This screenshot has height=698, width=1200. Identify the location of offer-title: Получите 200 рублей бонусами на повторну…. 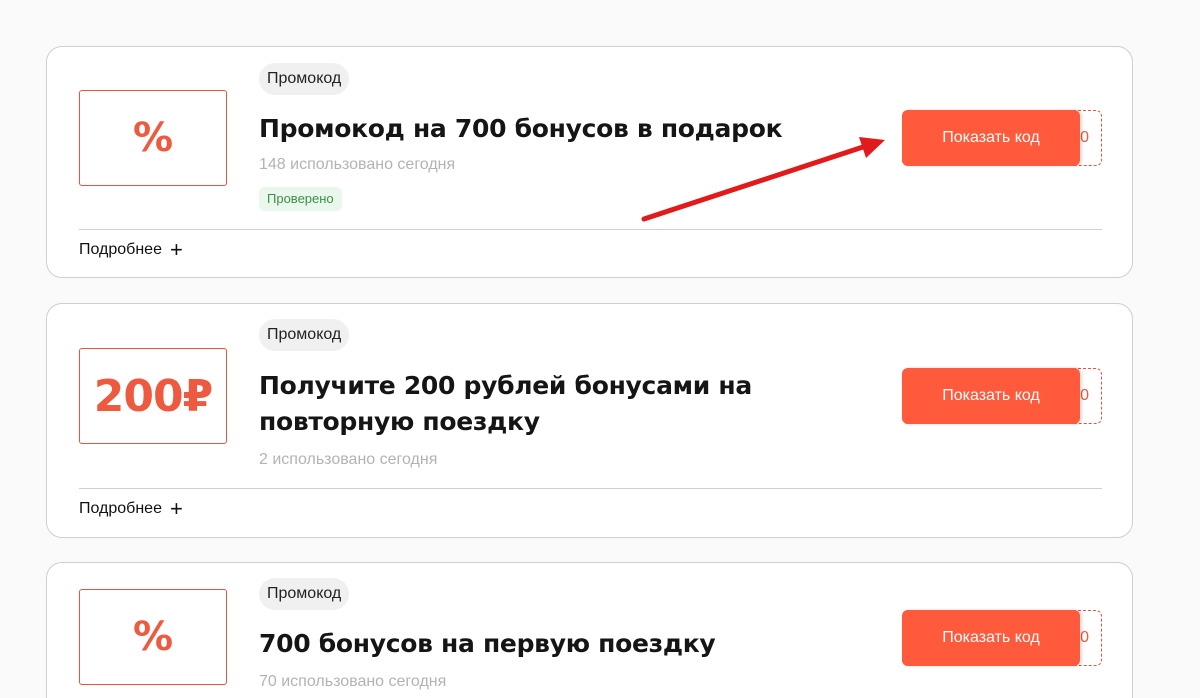
(564, 404).